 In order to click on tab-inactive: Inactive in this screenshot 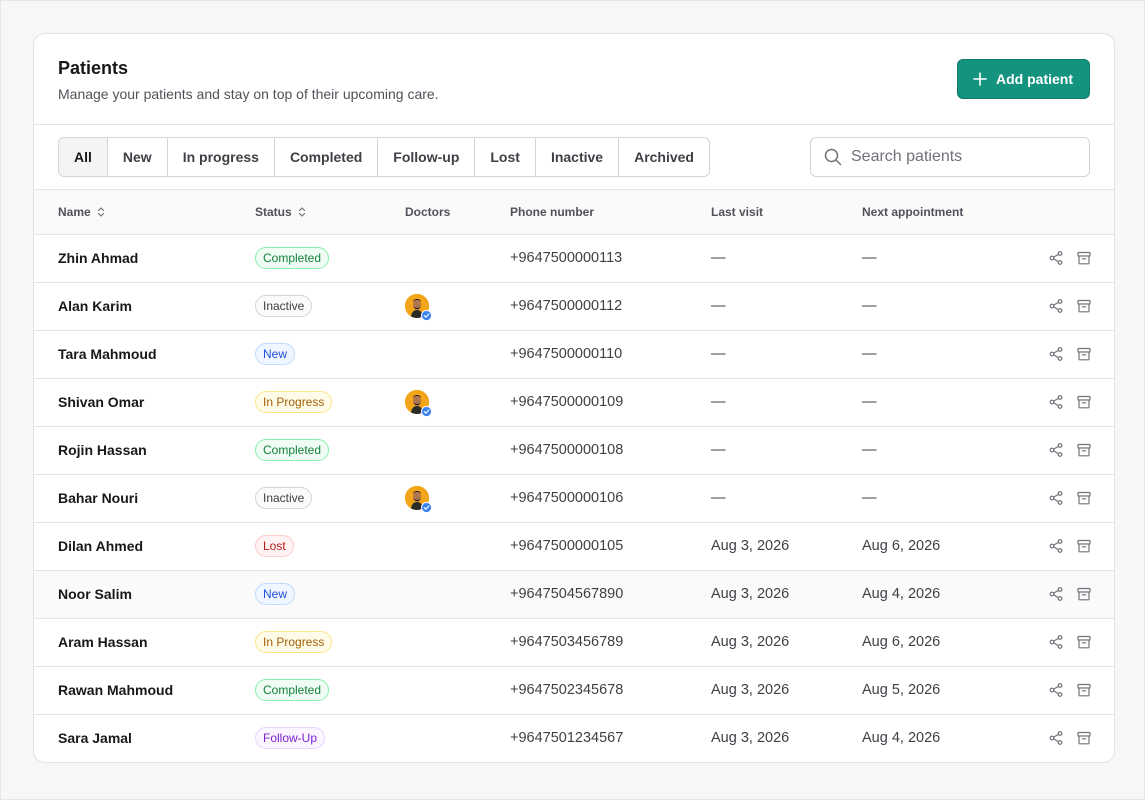, I will do `click(577, 157)`.